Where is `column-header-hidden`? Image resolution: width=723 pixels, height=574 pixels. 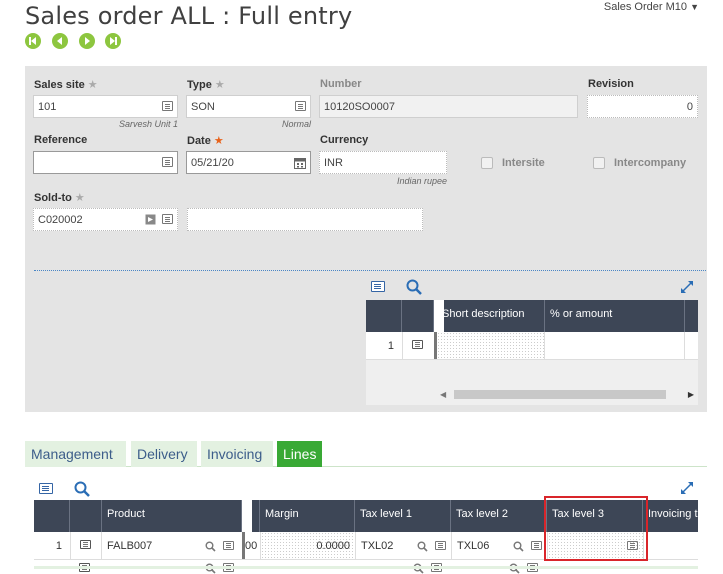
column-header-hidden is located at coordinates (252, 516).